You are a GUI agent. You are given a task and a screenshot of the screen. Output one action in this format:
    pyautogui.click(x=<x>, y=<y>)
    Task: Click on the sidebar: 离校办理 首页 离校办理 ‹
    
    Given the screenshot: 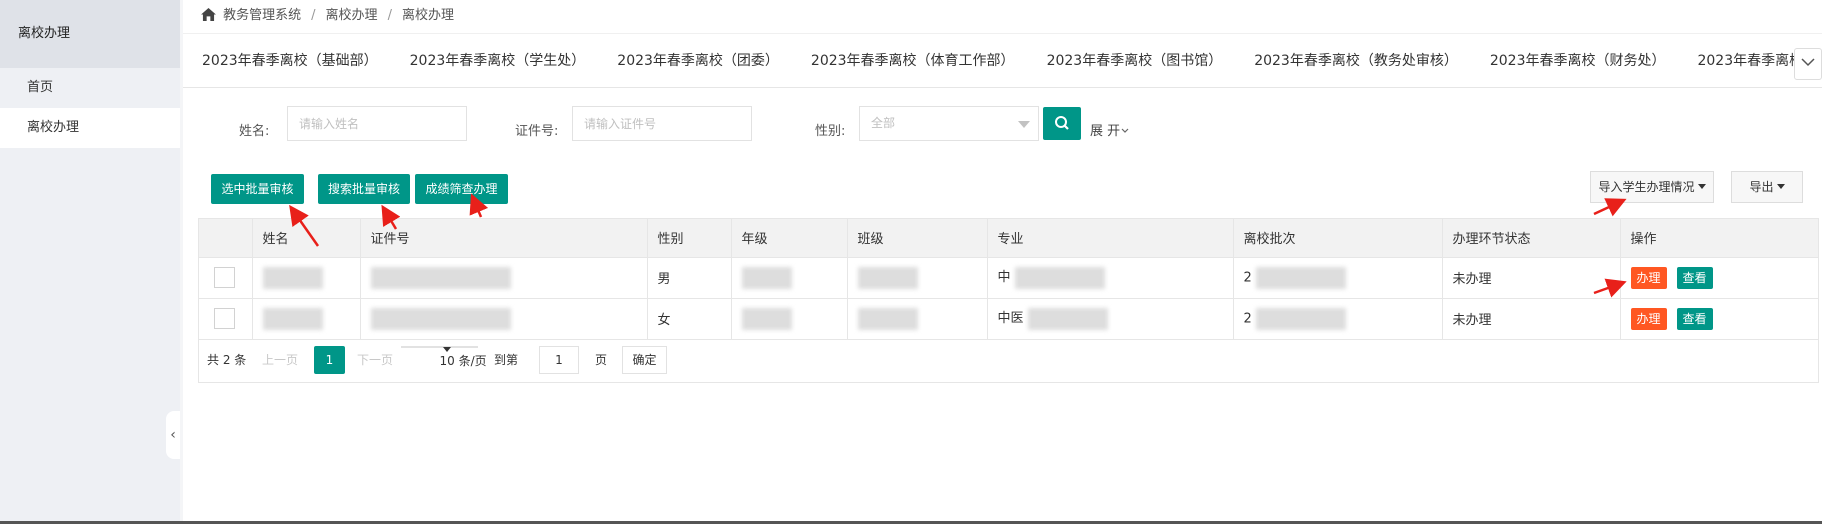 What is the action you would take?
    pyautogui.click(x=90, y=262)
    